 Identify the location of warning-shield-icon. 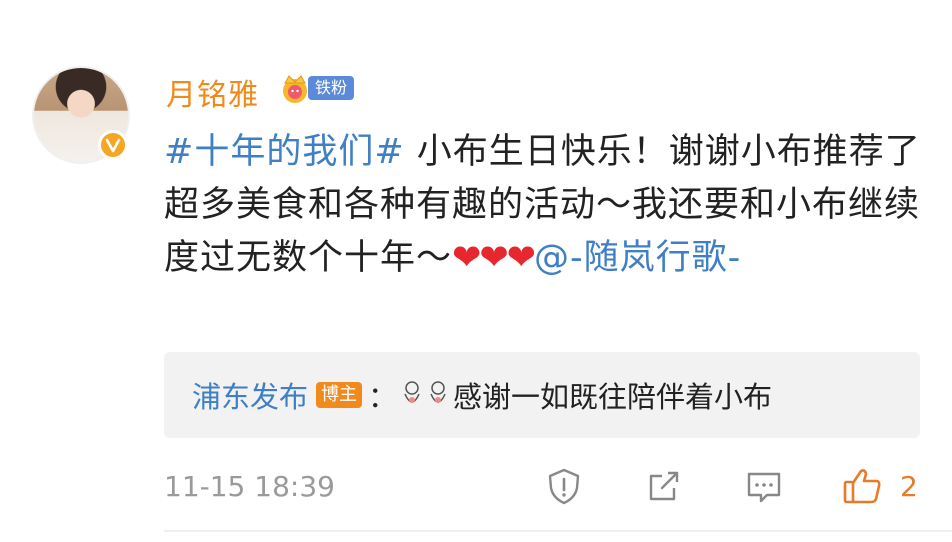
(564, 486).